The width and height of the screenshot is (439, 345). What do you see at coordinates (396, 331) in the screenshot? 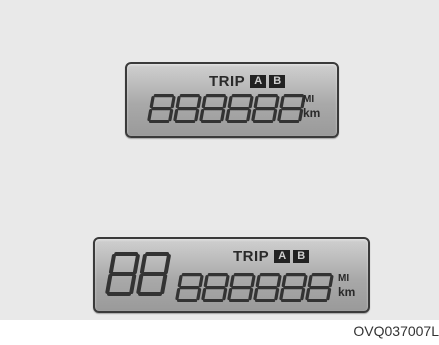
I see `figure-code: OVQ037007L` at bounding box center [396, 331].